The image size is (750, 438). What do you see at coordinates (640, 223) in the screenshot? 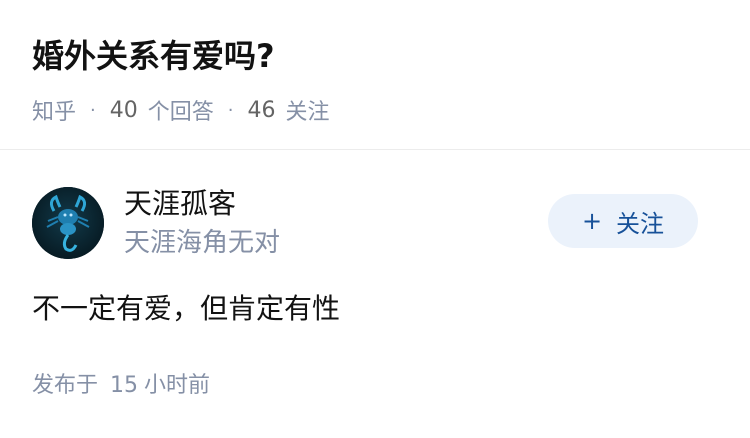
I see `follow-button-label: 关注` at bounding box center [640, 223].